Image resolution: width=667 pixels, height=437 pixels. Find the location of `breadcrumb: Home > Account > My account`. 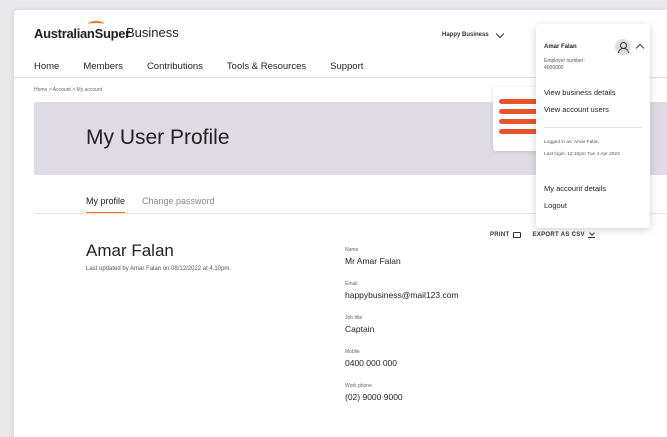

breadcrumb: Home > Account > My account is located at coordinates (68, 90).